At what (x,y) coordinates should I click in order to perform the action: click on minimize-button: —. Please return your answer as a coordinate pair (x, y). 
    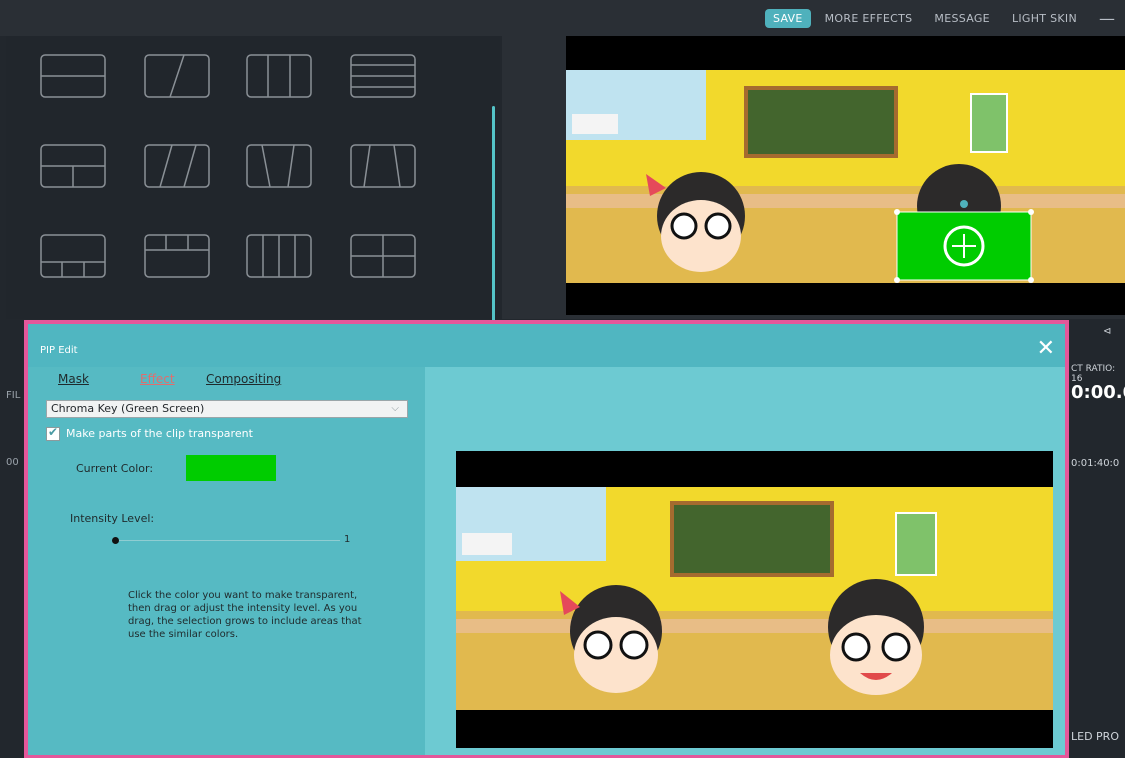
    Looking at the image, I should click on (1107, 18).